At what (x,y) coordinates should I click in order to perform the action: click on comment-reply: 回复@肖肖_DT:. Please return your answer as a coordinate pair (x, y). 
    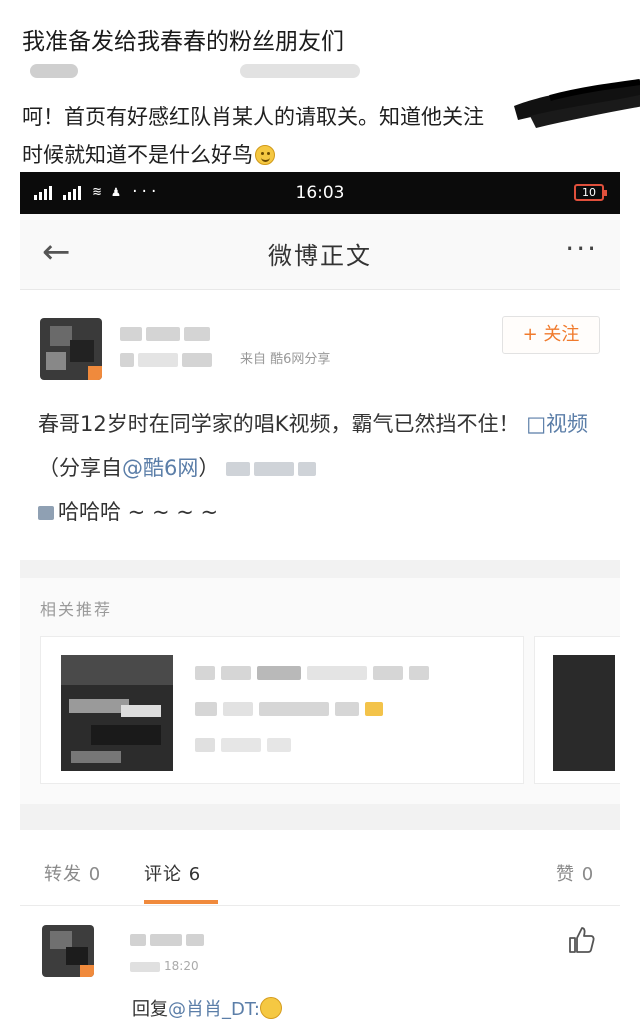
    Looking at the image, I should click on (207, 1008).